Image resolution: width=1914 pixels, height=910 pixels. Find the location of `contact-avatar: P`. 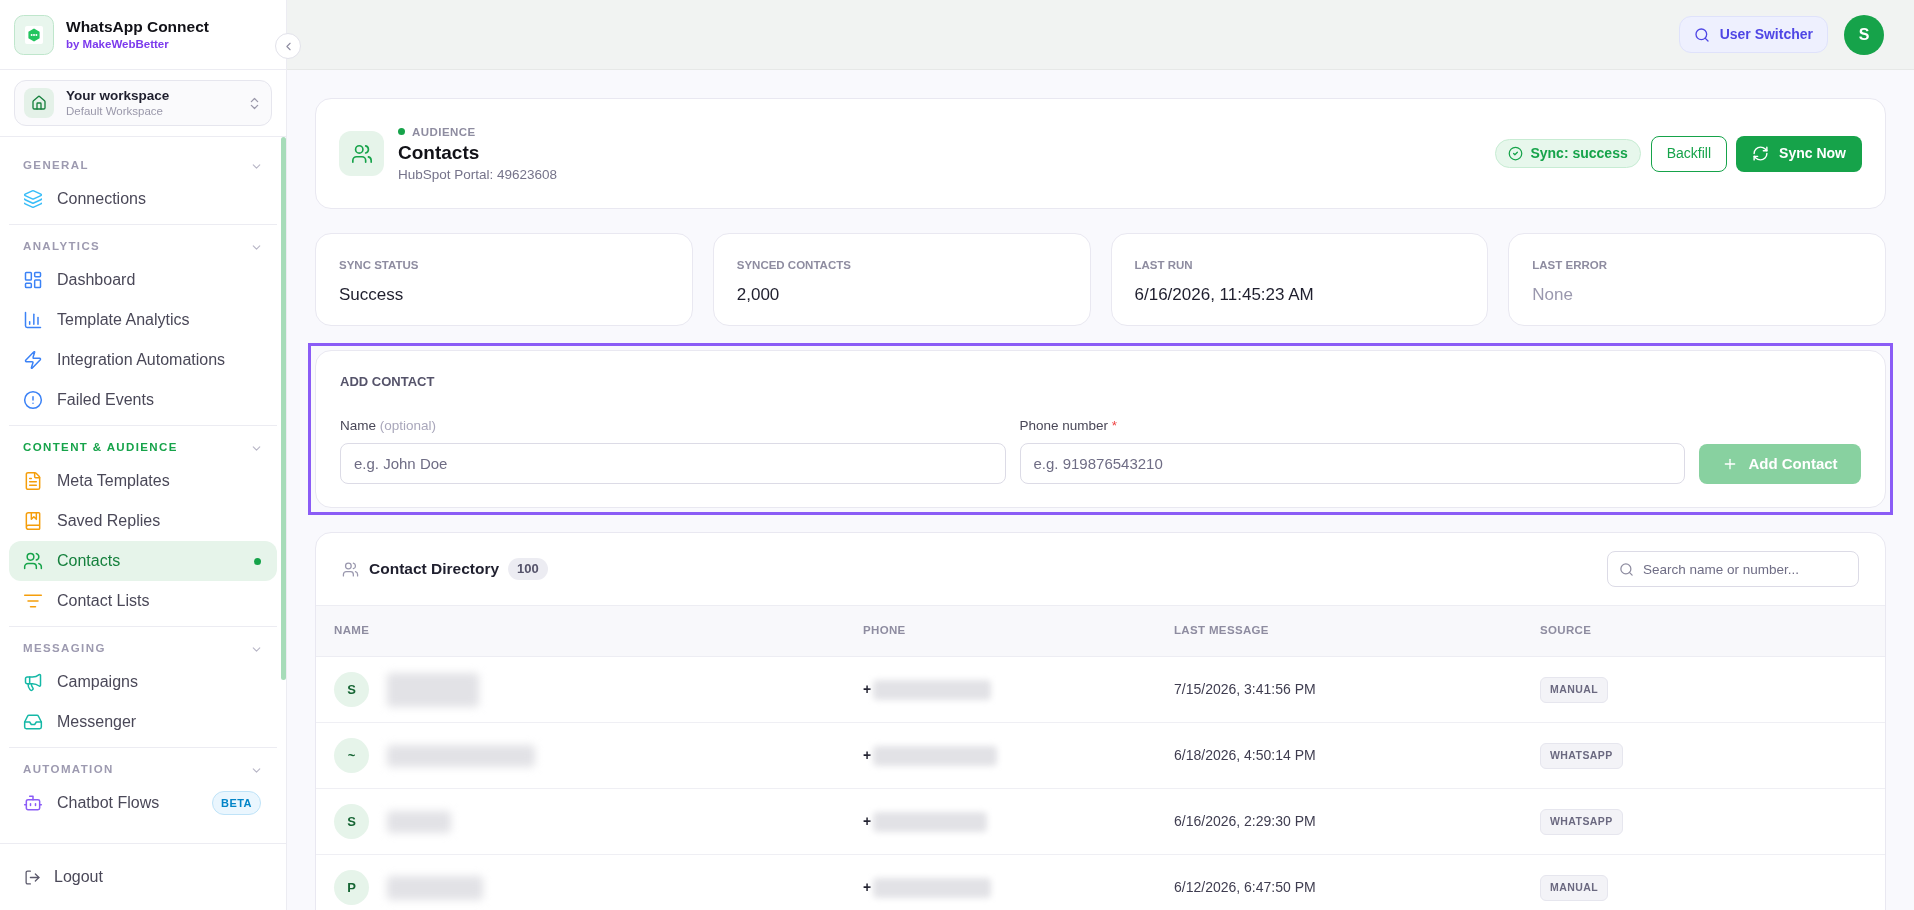

contact-avatar: P is located at coordinates (351, 887).